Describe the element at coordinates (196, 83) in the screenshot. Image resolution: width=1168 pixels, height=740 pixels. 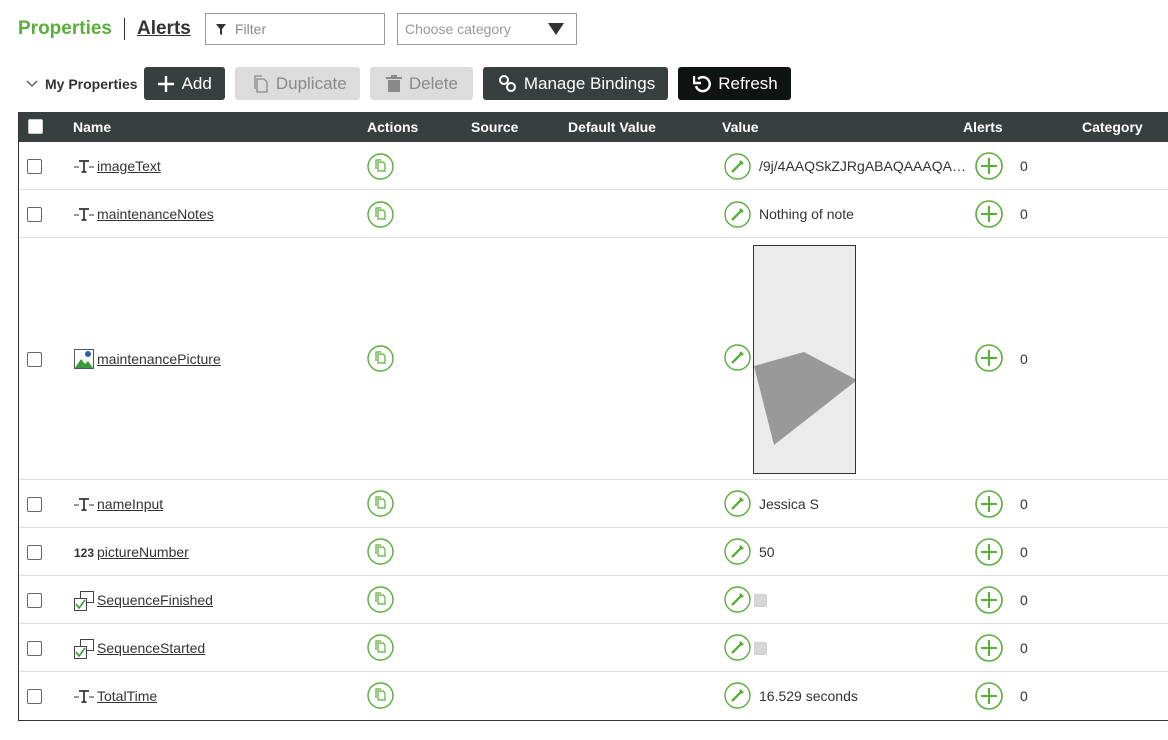
I see `add-label: Add` at that location.